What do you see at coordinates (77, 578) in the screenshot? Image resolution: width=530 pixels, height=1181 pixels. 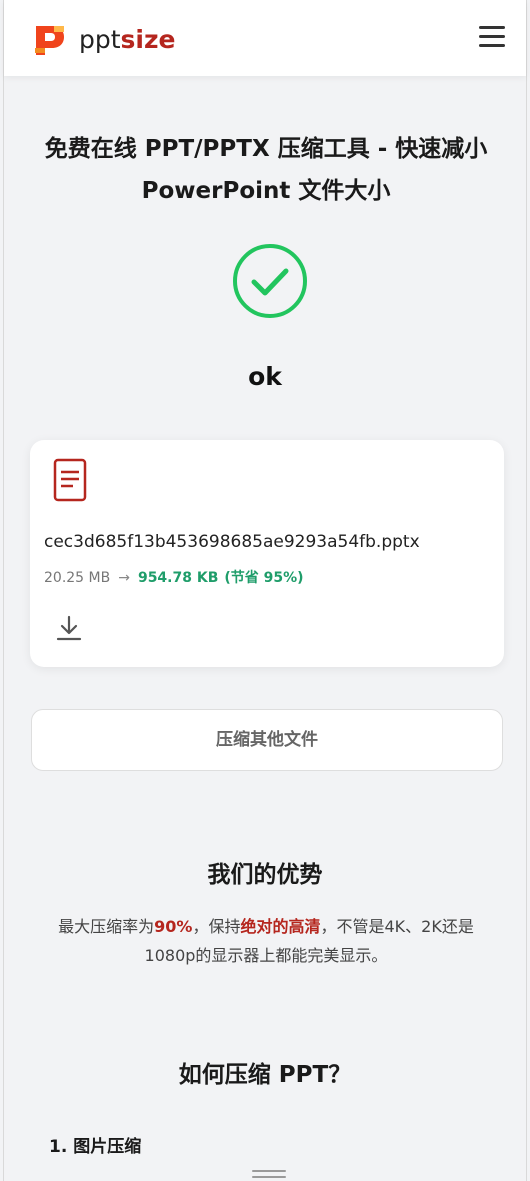 I see `original-size: 20.25 MB` at bounding box center [77, 578].